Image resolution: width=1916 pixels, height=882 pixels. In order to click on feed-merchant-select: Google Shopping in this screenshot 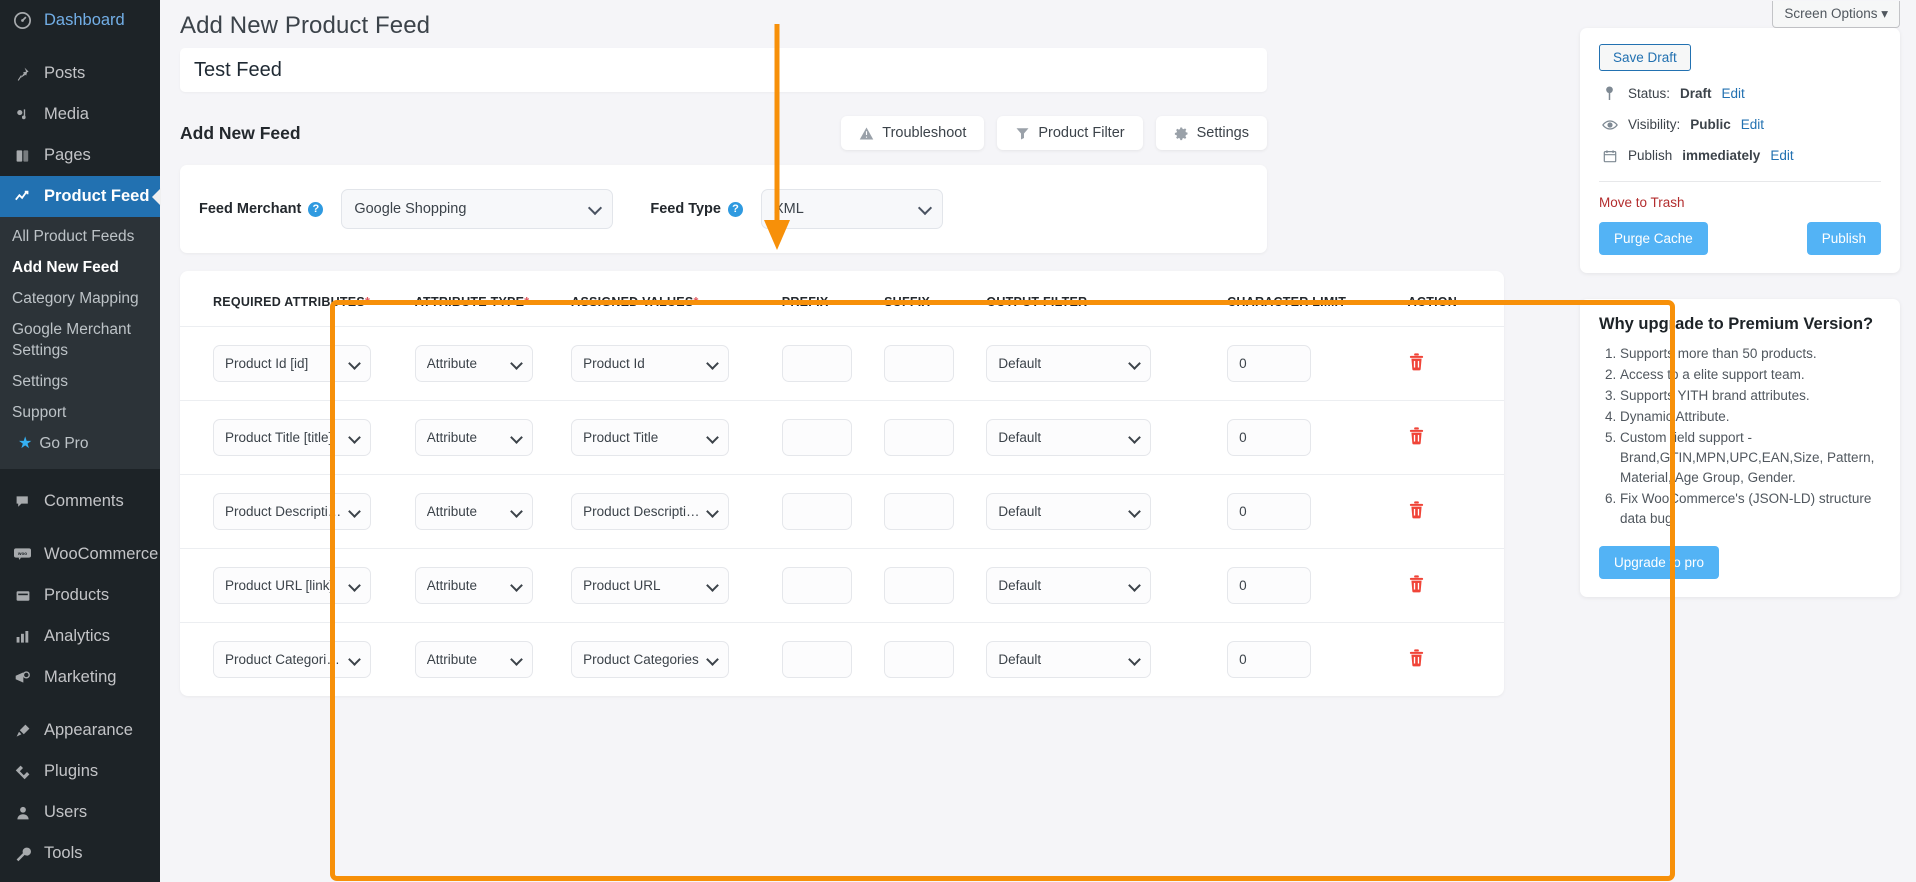, I will do `click(477, 209)`.